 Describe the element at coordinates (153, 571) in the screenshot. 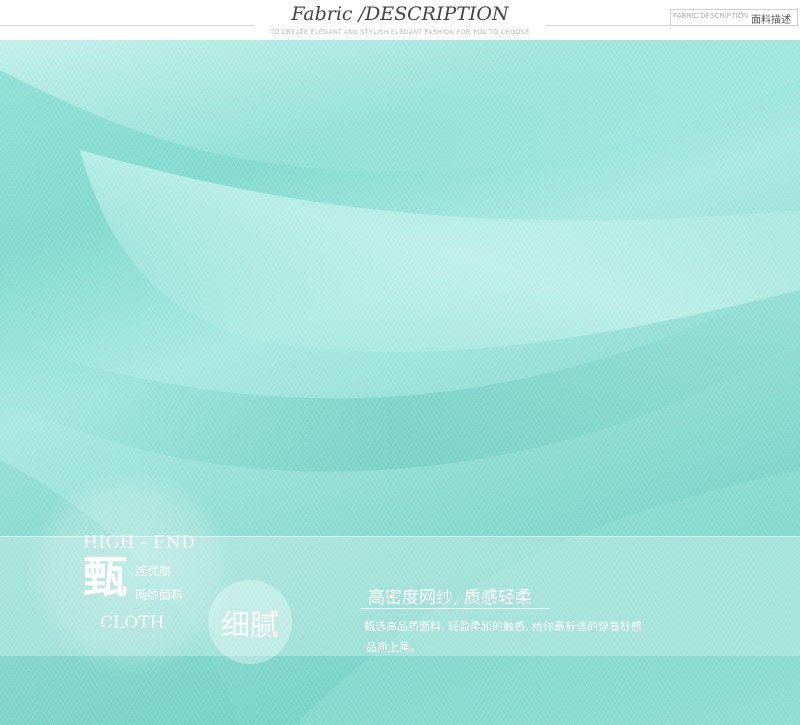

I see `feature-subline-1: 选优质` at that location.